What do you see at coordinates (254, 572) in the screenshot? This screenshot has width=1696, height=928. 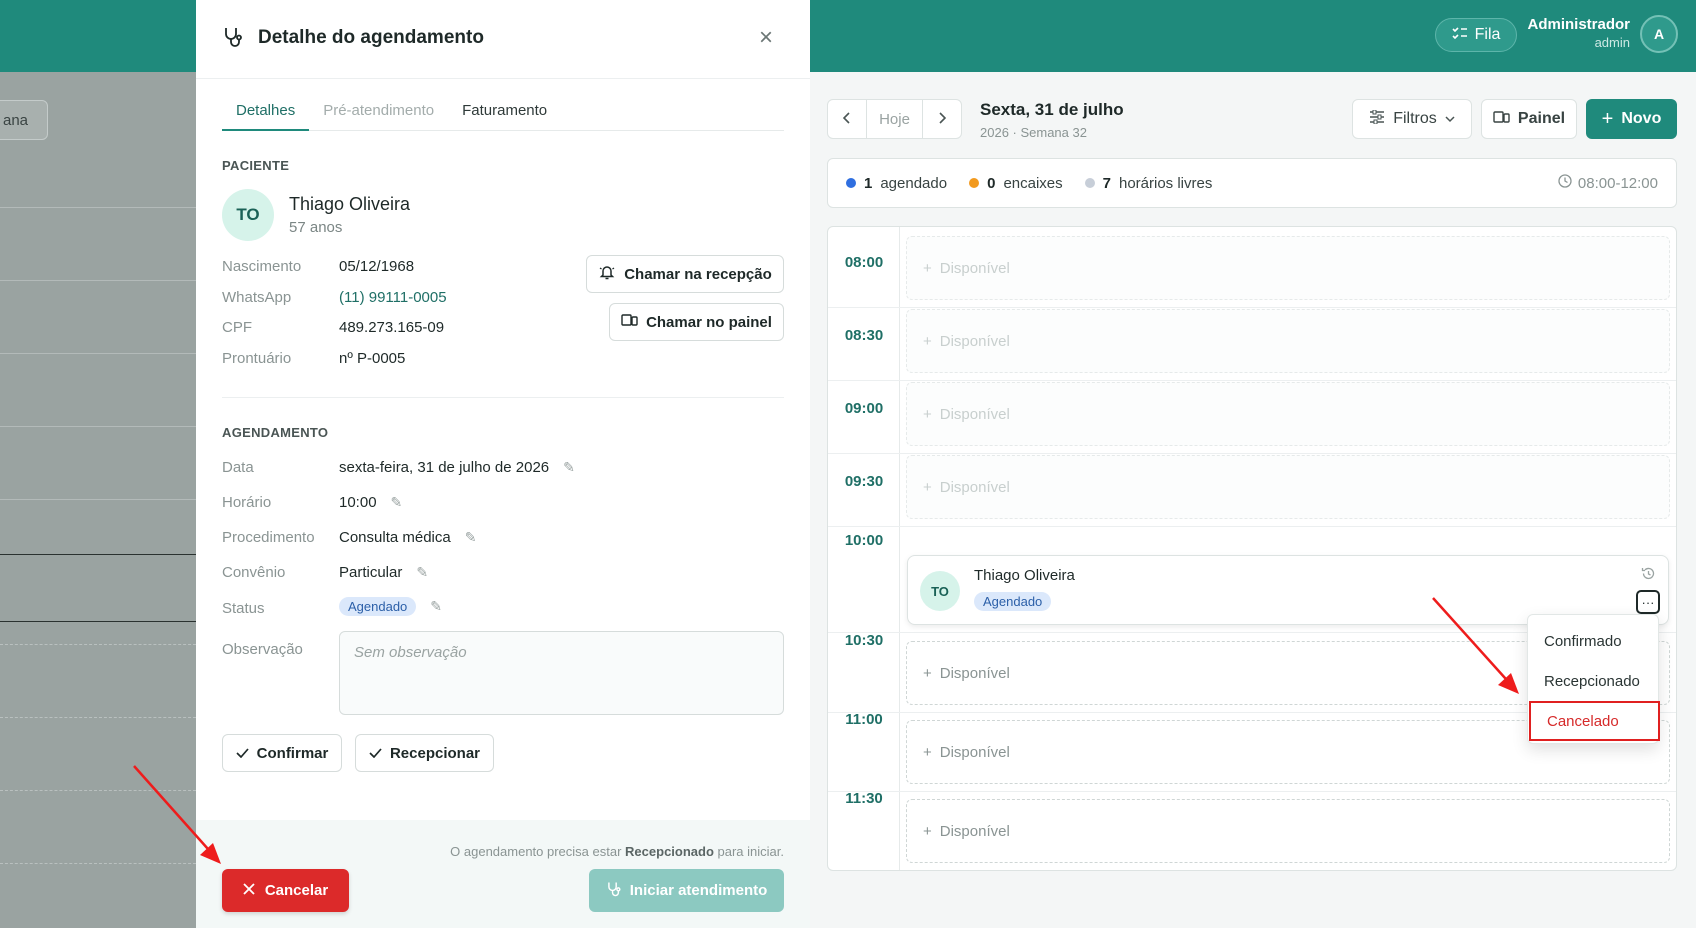 I see `field-label: Convênio` at bounding box center [254, 572].